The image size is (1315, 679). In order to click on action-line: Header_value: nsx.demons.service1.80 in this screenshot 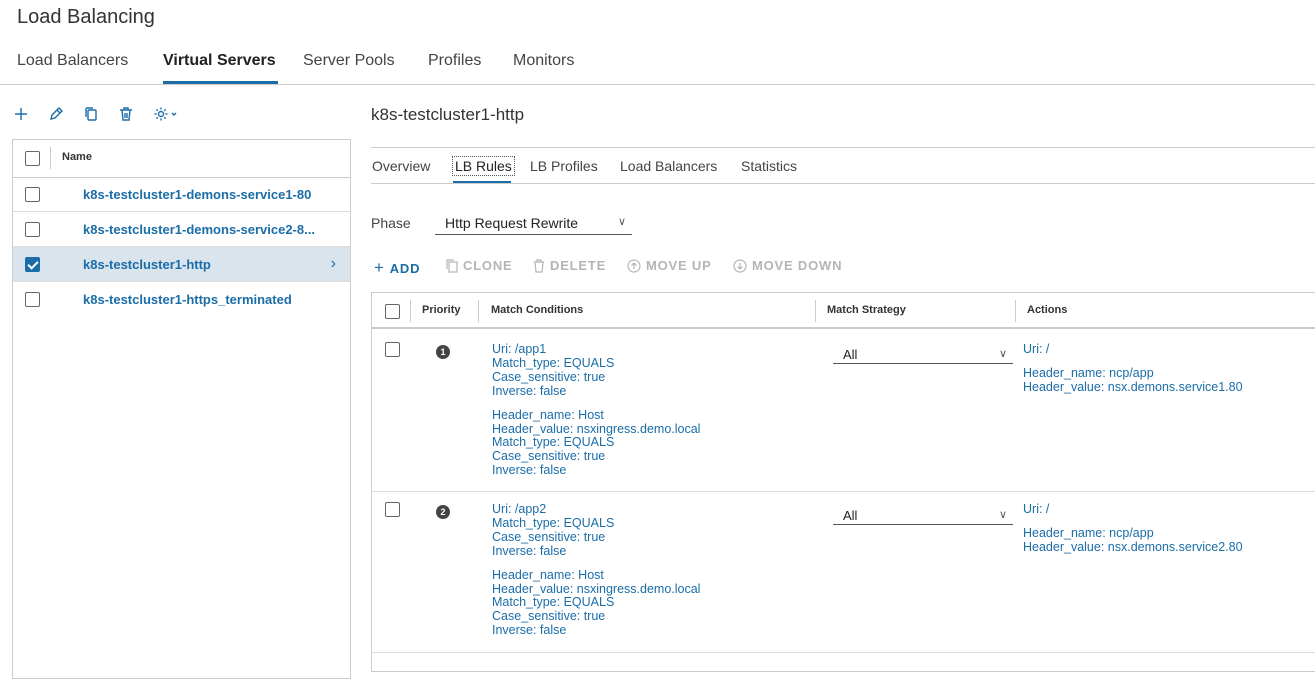, I will do `click(1133, 386)`.